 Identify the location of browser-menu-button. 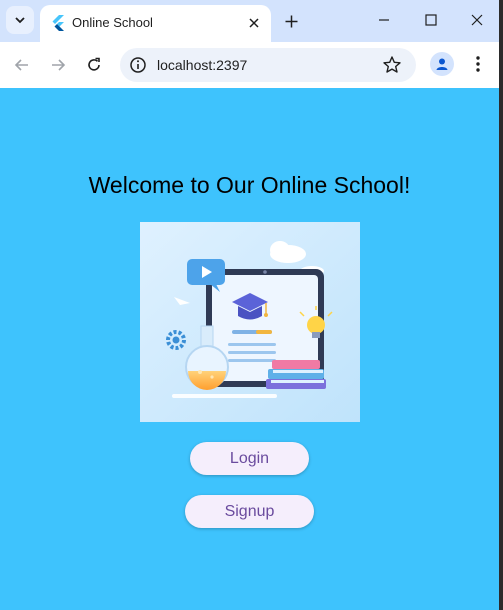
(478, 64).